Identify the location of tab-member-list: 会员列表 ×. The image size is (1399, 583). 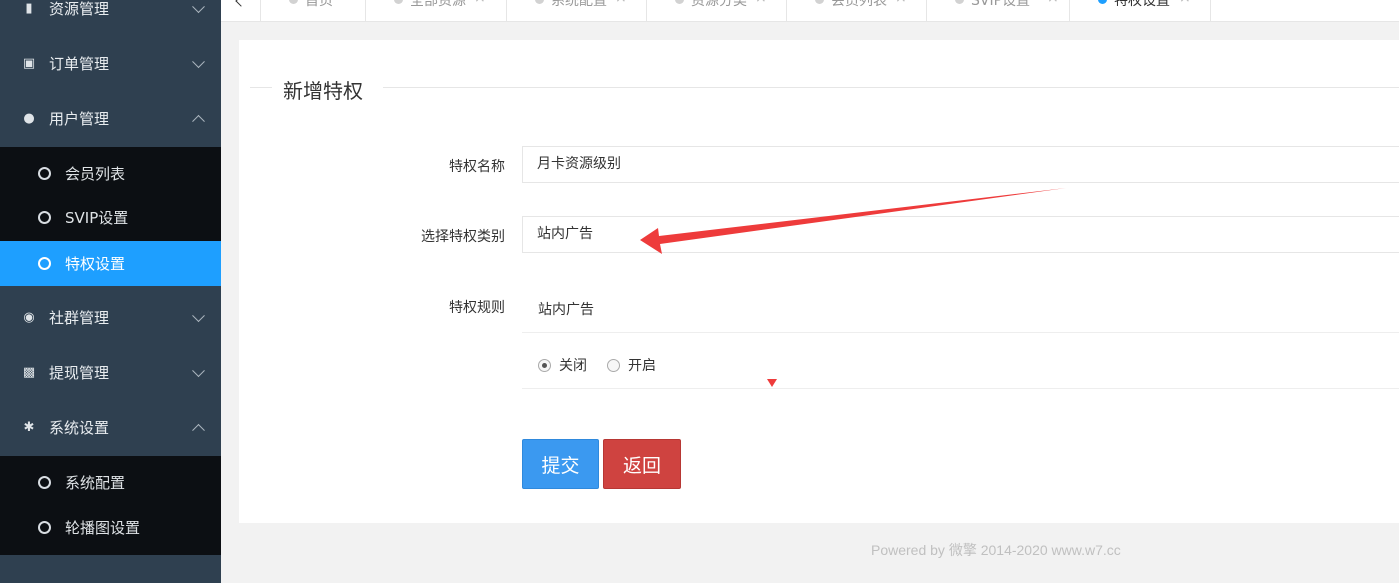
(857, 10).